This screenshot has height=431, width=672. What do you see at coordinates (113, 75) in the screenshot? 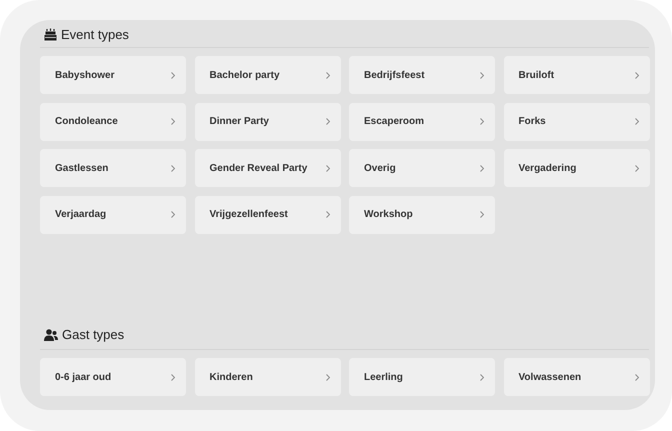
I see `type-card: Babyshower` at bounding box center [113, 75].